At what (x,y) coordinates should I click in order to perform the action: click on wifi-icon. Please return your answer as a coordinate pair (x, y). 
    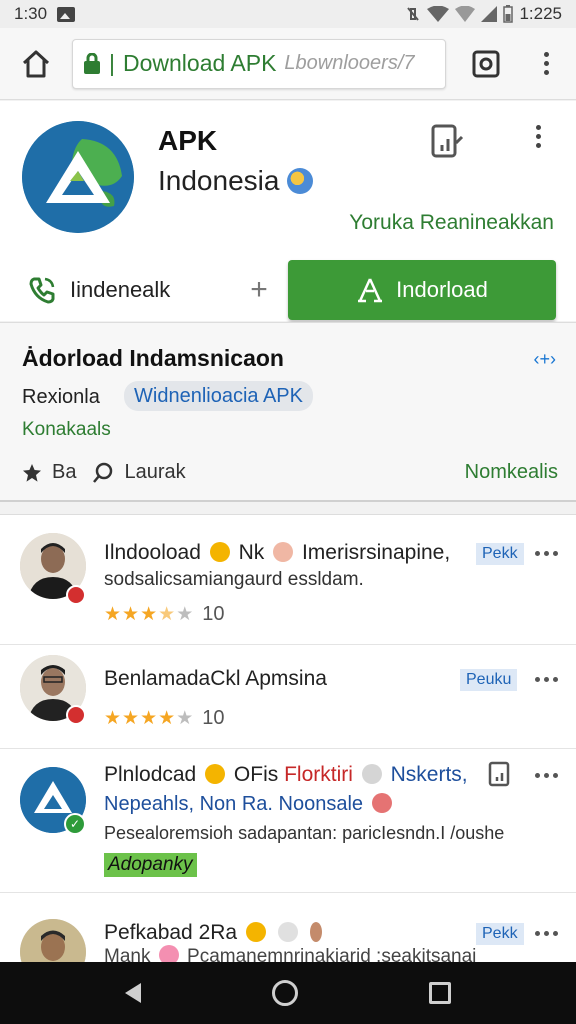
    Looking at the image, I should click on (438, 14).